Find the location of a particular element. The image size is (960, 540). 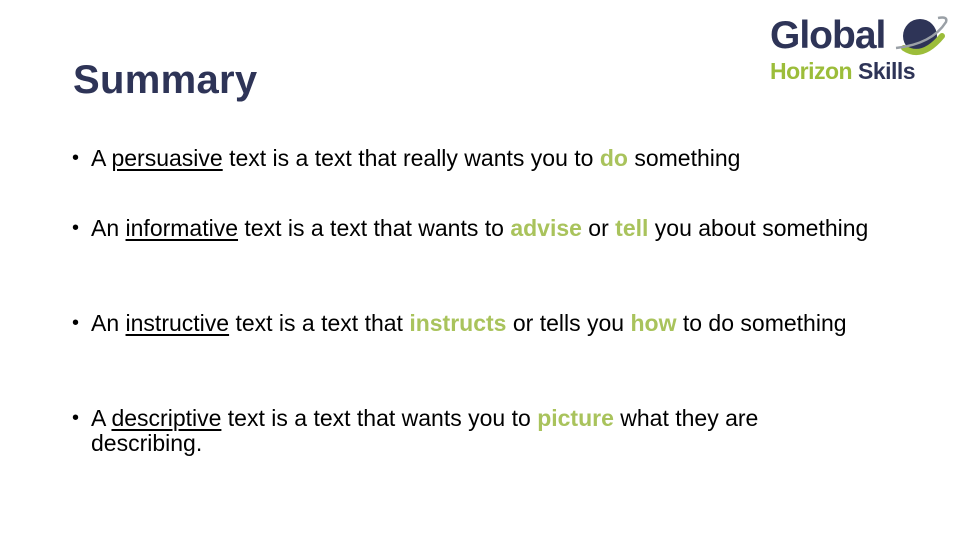

global-horizon-skills-logo: Global Horizon Skills is located at coordinates (858, 51).